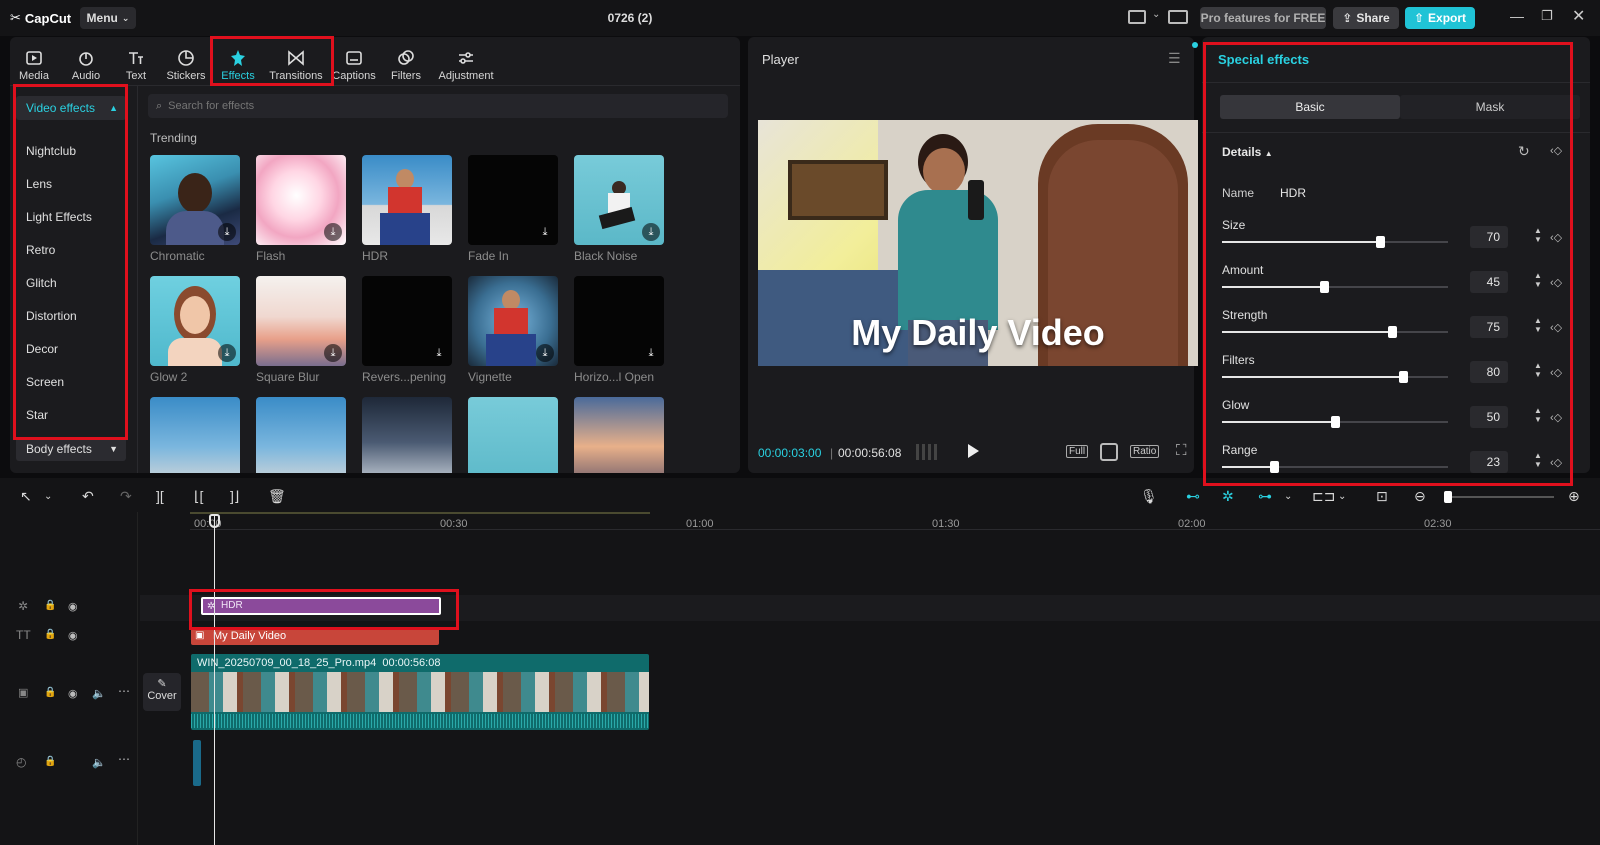  Describe the element at coordinates (1489, 327) in the screenshot. I see `slider-value-input: 75` at that location.